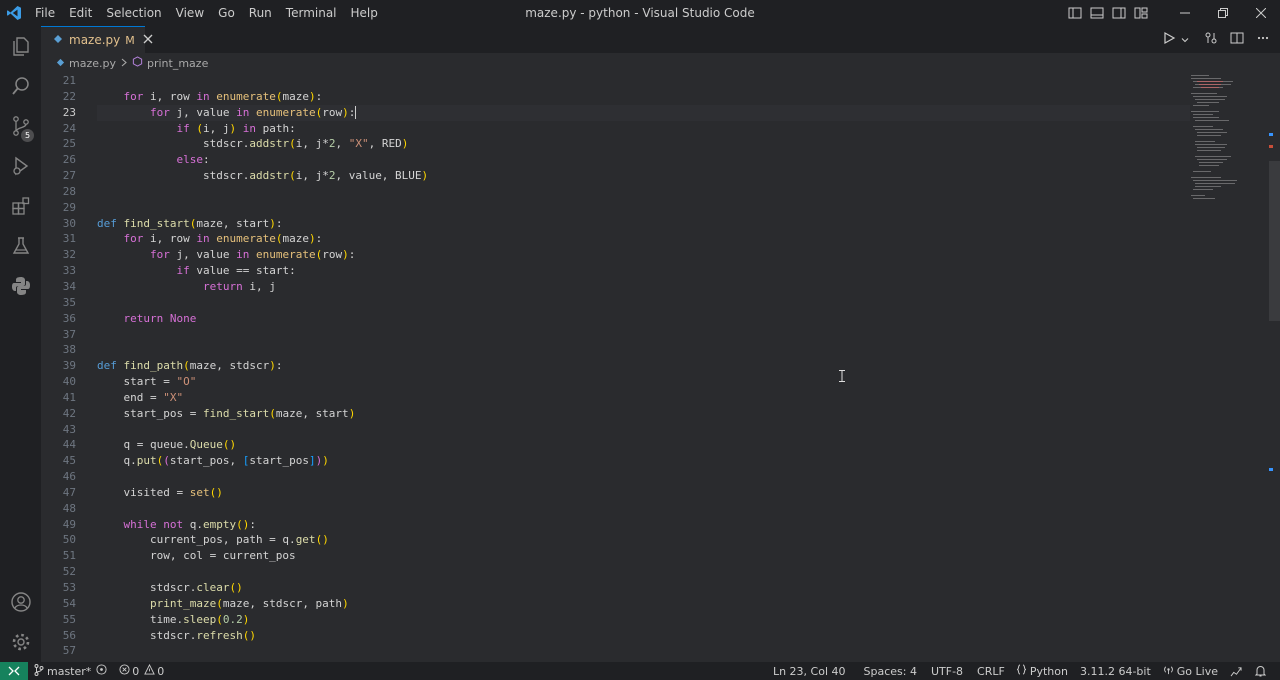  I want to click on code-line: time.sleep(0.2), so click(643, 620).